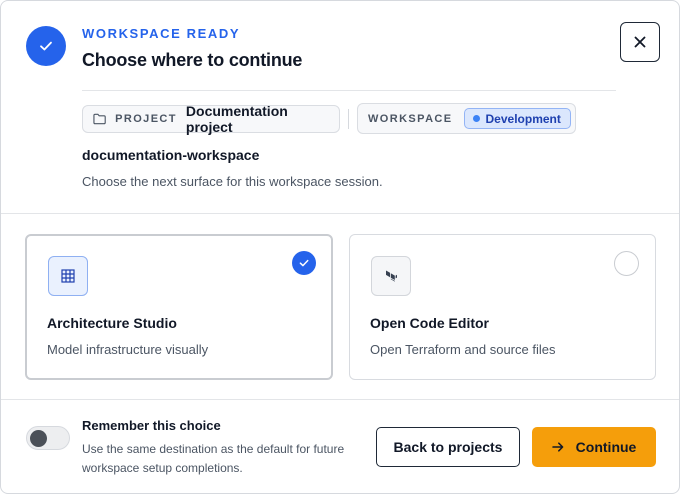  I want to click on environment-dot-icon, so click(476, 118).